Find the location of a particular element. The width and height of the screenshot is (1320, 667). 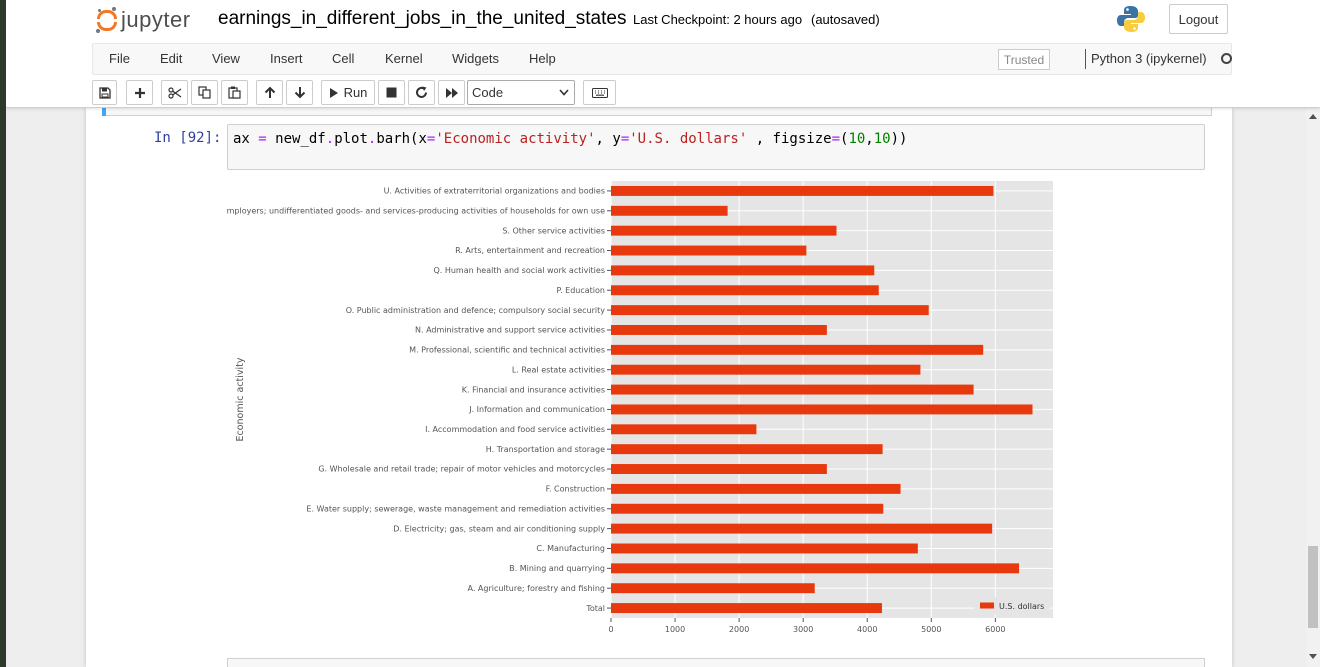

jupyter-logo: jupyter is located at coordinates (143, 20).